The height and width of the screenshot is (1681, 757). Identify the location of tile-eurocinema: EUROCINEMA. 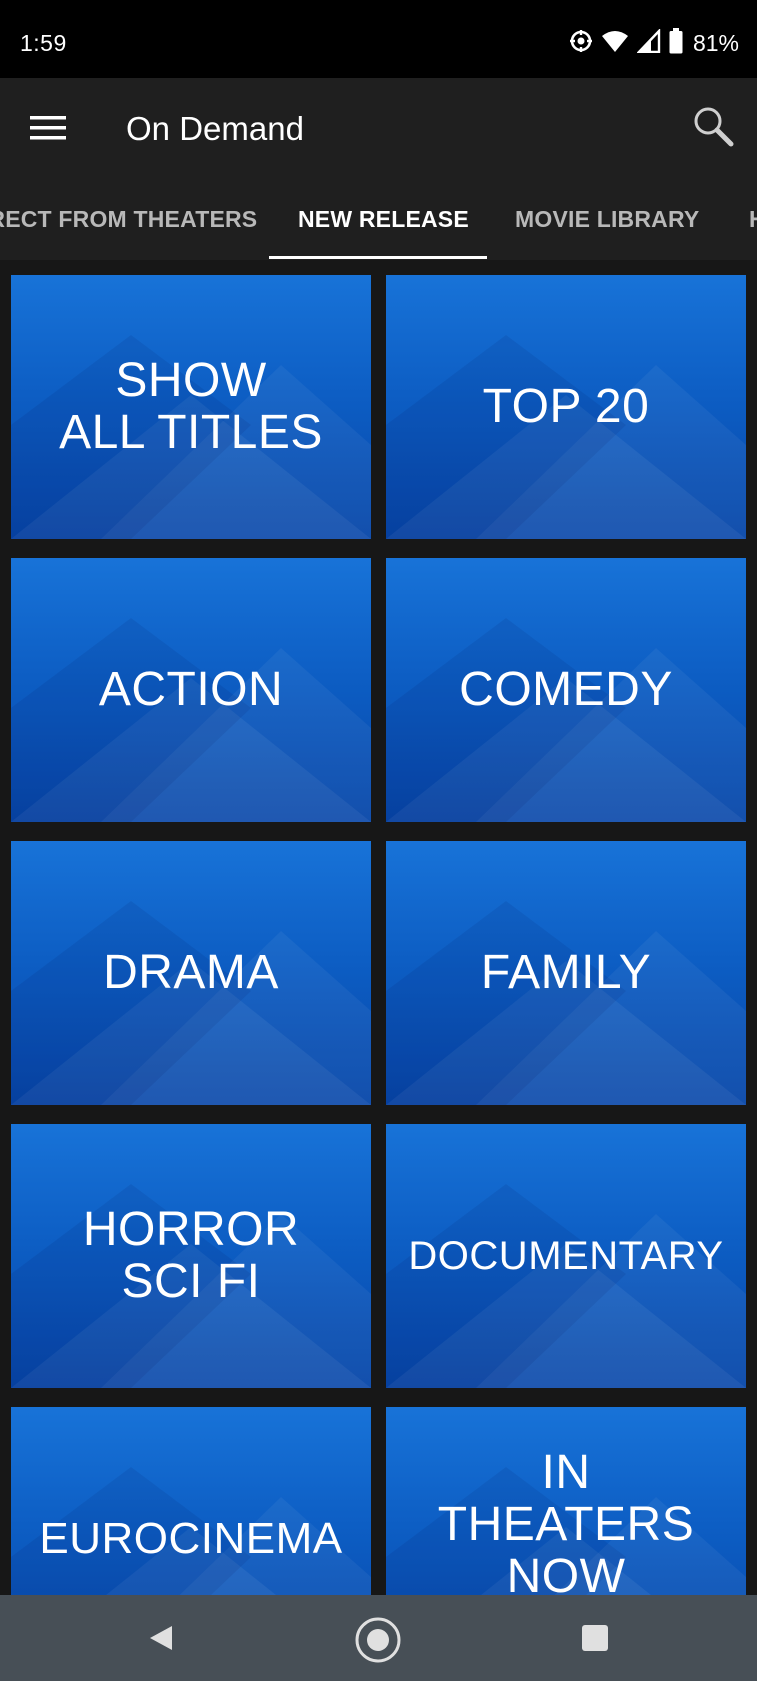
(191, 1501).